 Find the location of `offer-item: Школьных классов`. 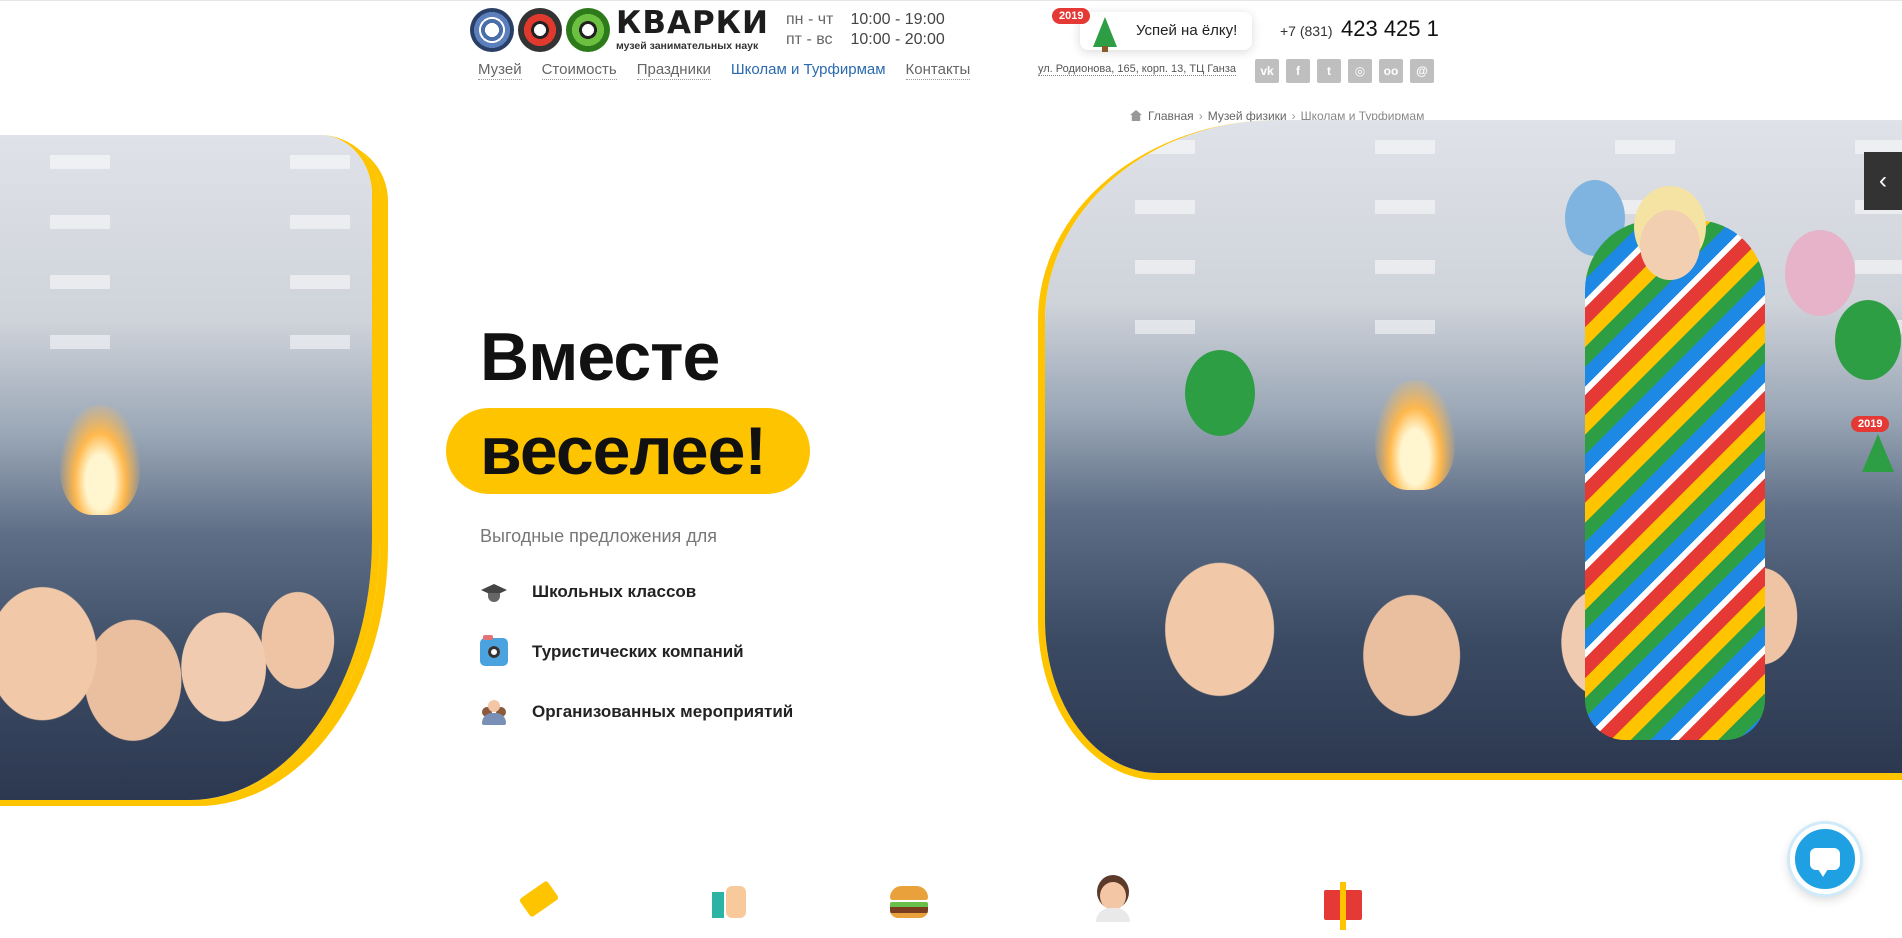

offer-item: Школьных классов is located at coordinates (588, 592).